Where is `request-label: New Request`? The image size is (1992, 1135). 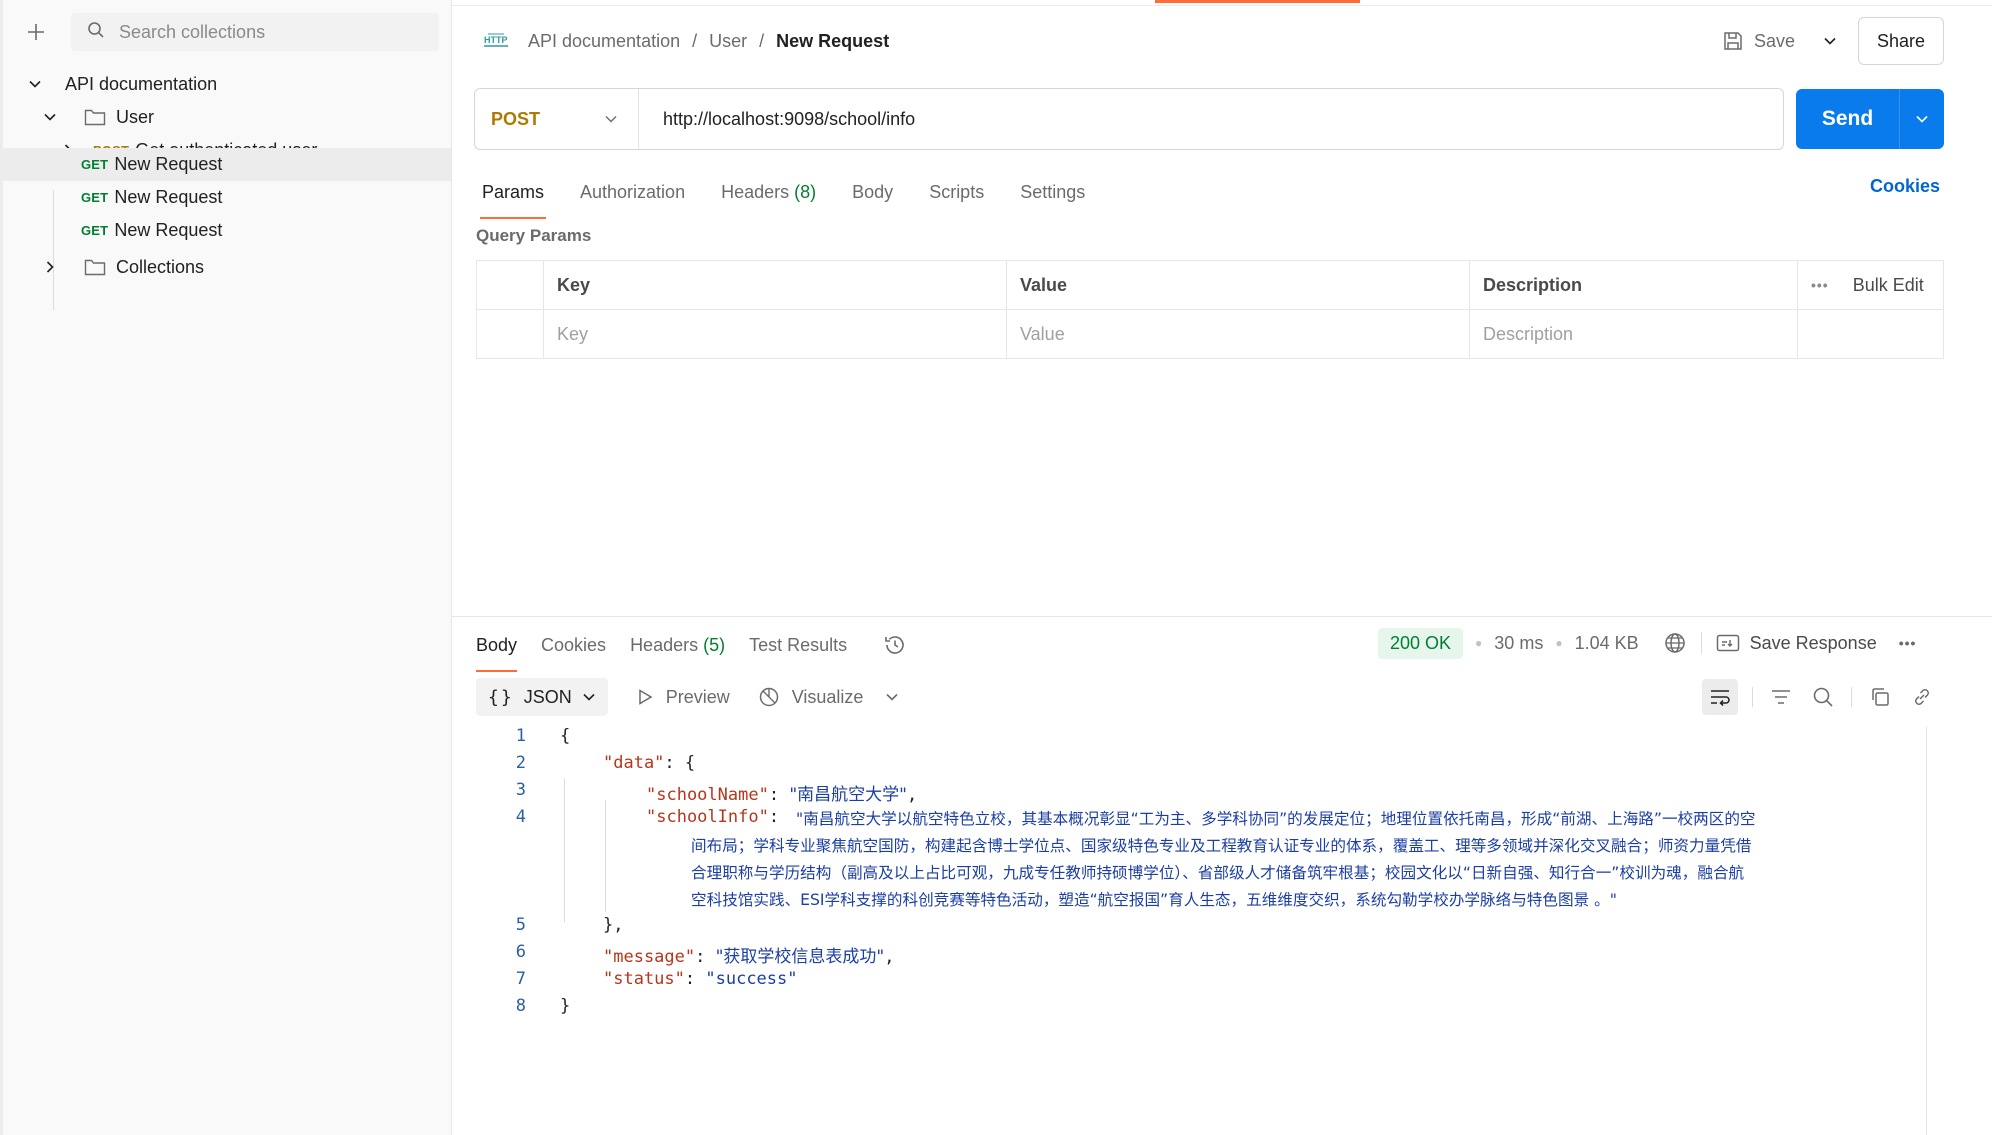 request-label: New Request is located at coordinates (168, 230).